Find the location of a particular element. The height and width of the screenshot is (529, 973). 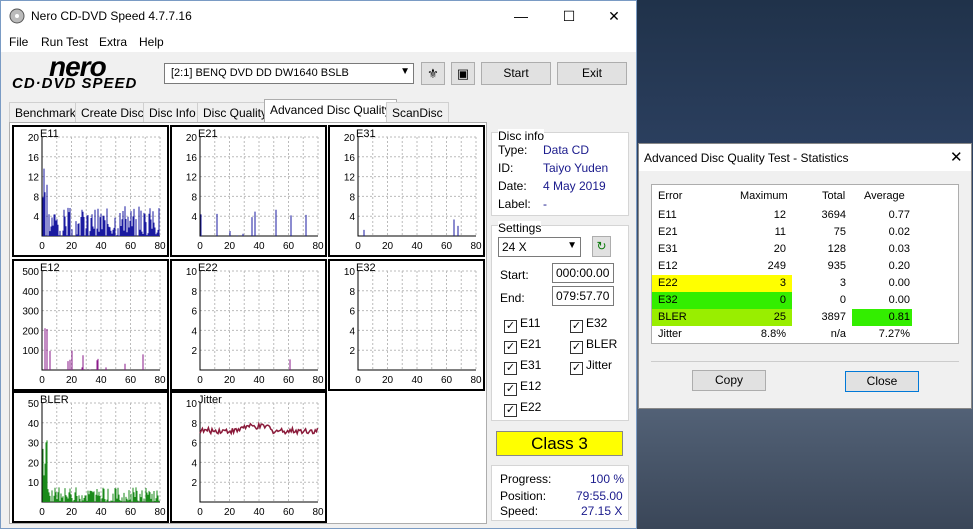

stats-close-icon: ✕ is located at coordinates (956, 157).